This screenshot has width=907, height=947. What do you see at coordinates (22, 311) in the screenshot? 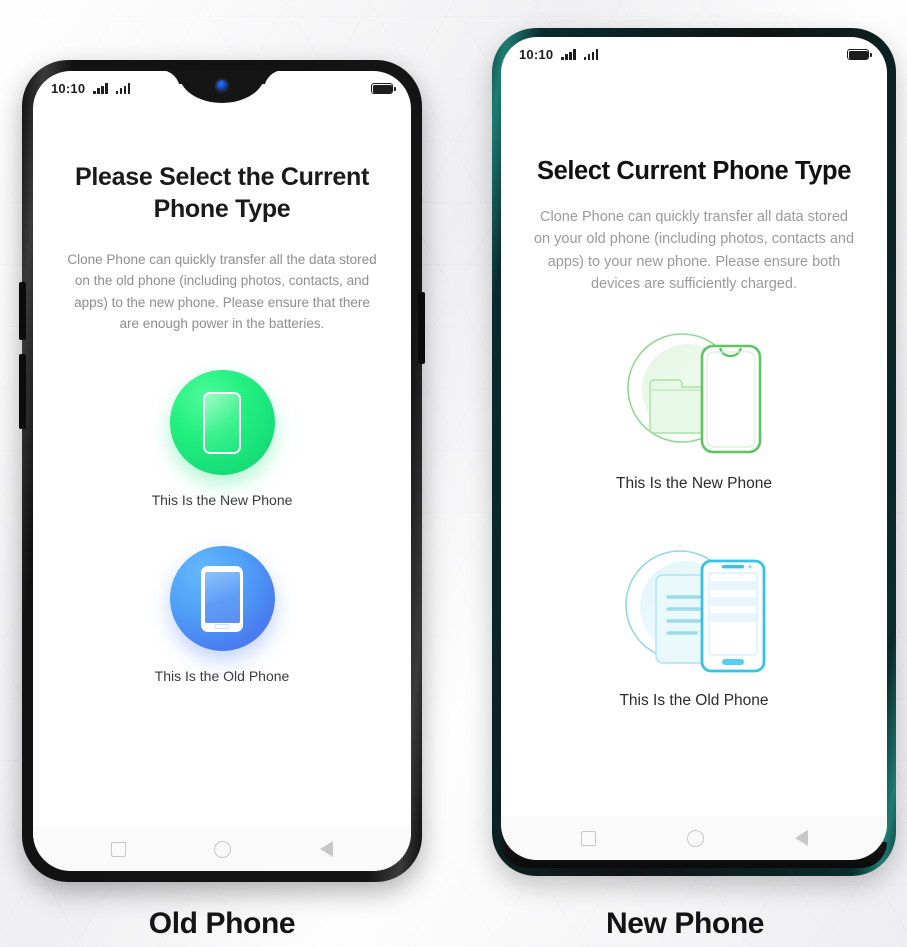
I see `volume-up-button` at bounding box center [22, 311].